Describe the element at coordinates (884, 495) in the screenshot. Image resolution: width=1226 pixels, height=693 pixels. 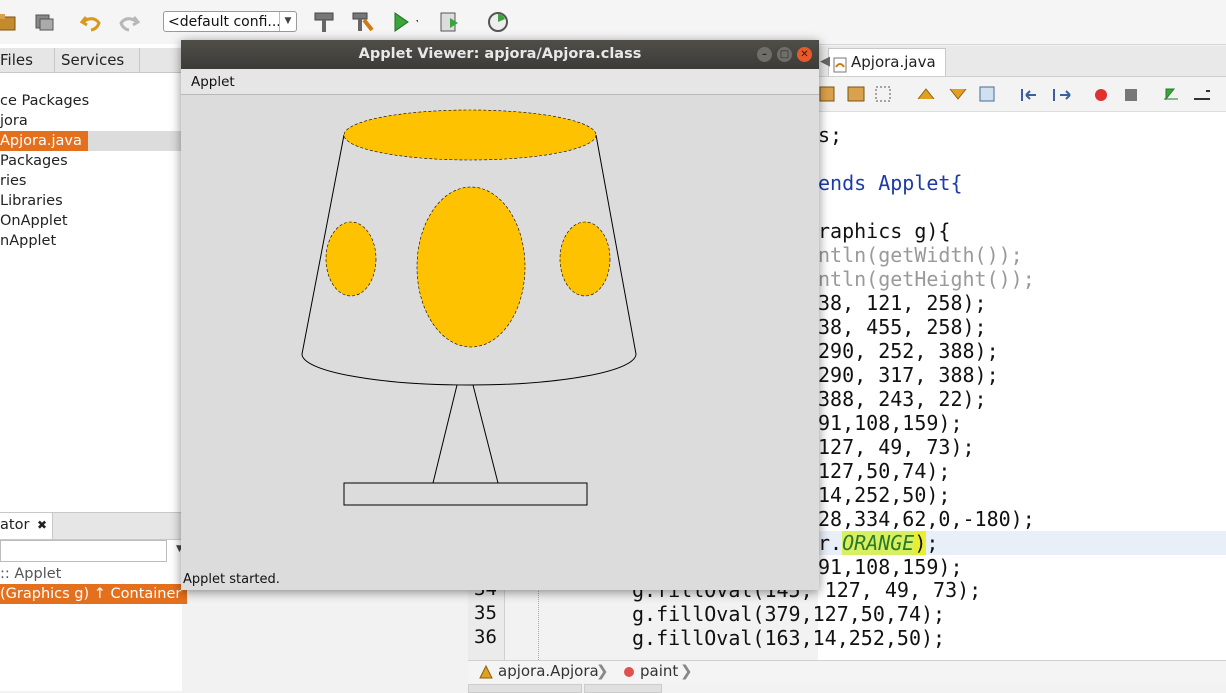
I see `code-line: 14,252,50);` at that location.